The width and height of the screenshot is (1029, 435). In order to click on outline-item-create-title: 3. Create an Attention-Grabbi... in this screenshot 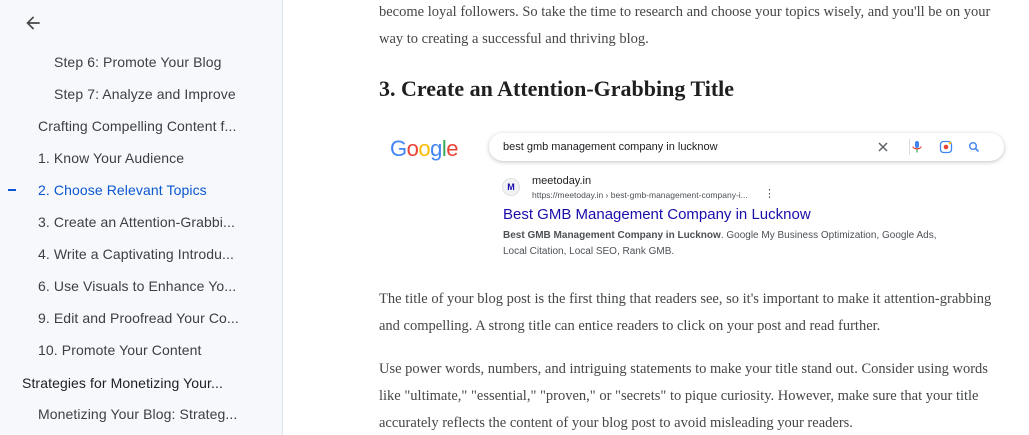, I will do `click(141, 222)`.